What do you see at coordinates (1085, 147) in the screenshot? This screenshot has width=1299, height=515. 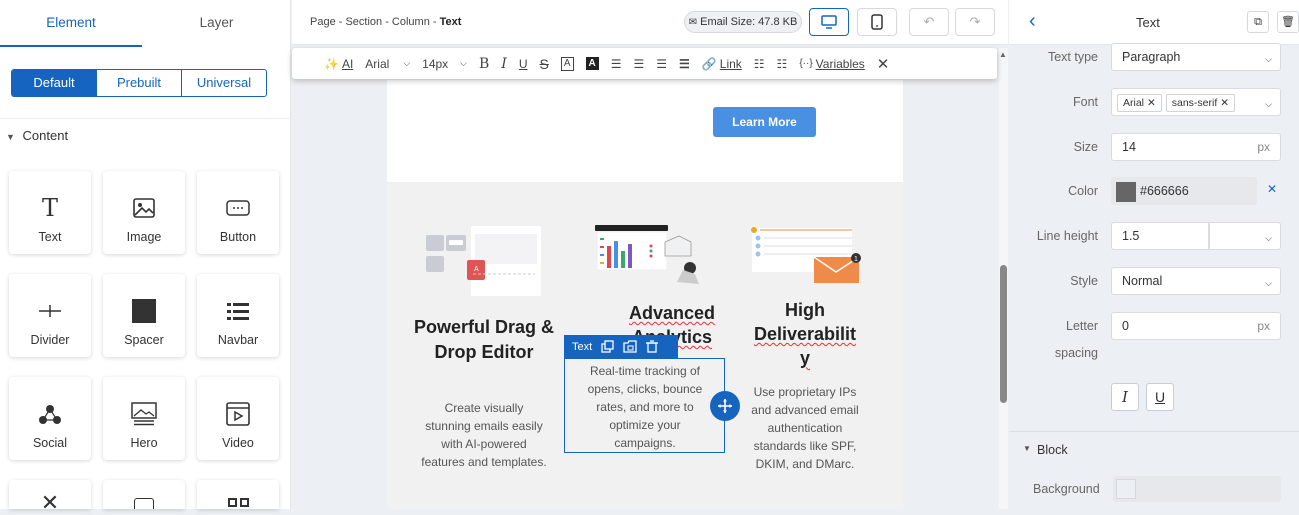 I see `size-label: Size` at bounding box center [1085, 147].